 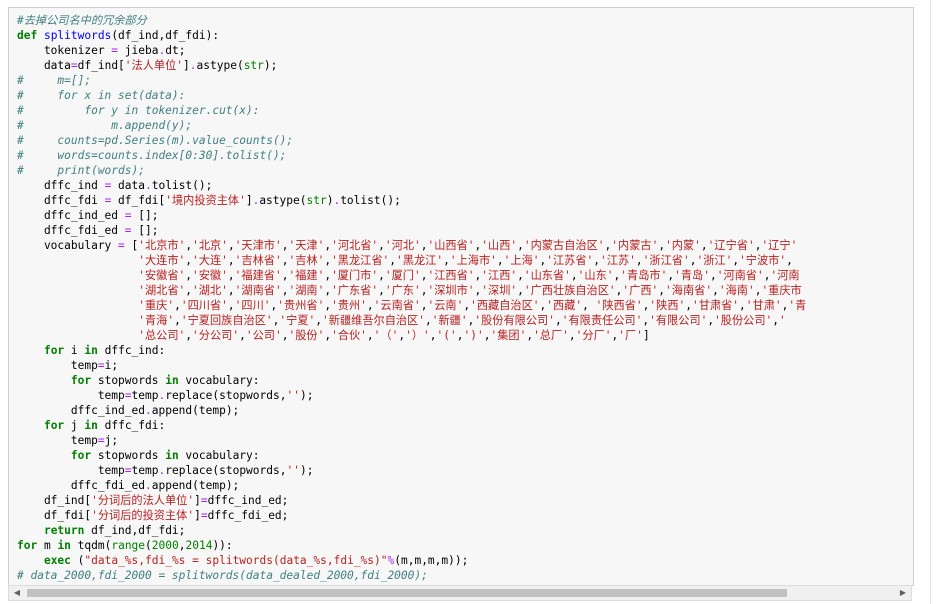 I want to click on code-line: for m in tqdm(range(2000,2014)):, so click(x=462, y=545).